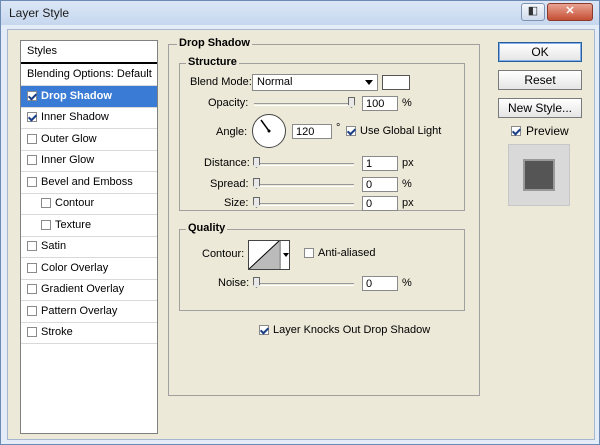 The image size is (600, 445). I want to click on opacity-label: Opacity:, so click(228, 103).